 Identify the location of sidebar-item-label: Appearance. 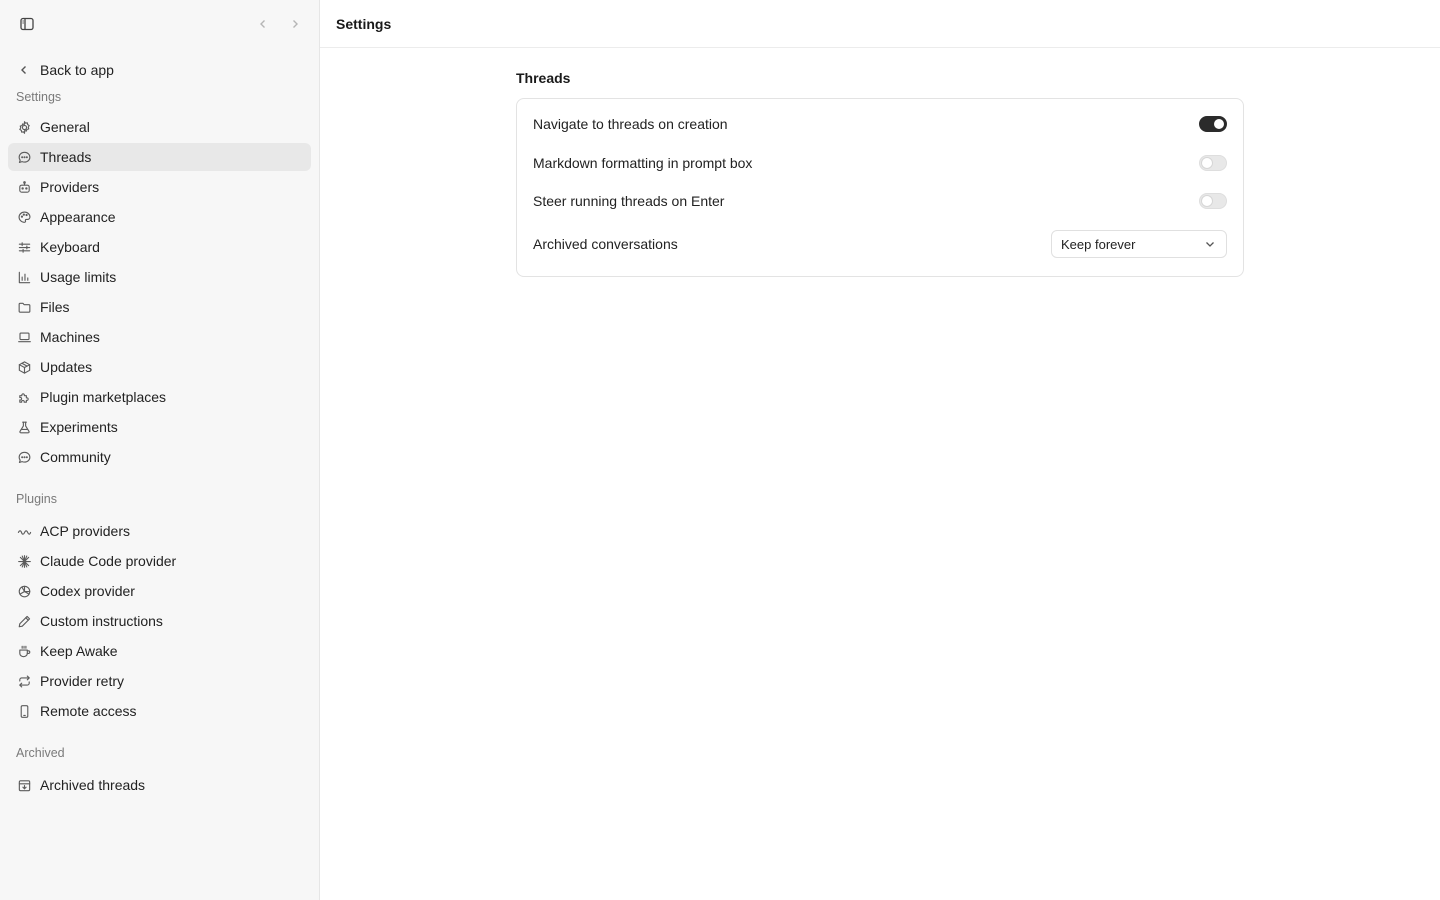
(78, 217).